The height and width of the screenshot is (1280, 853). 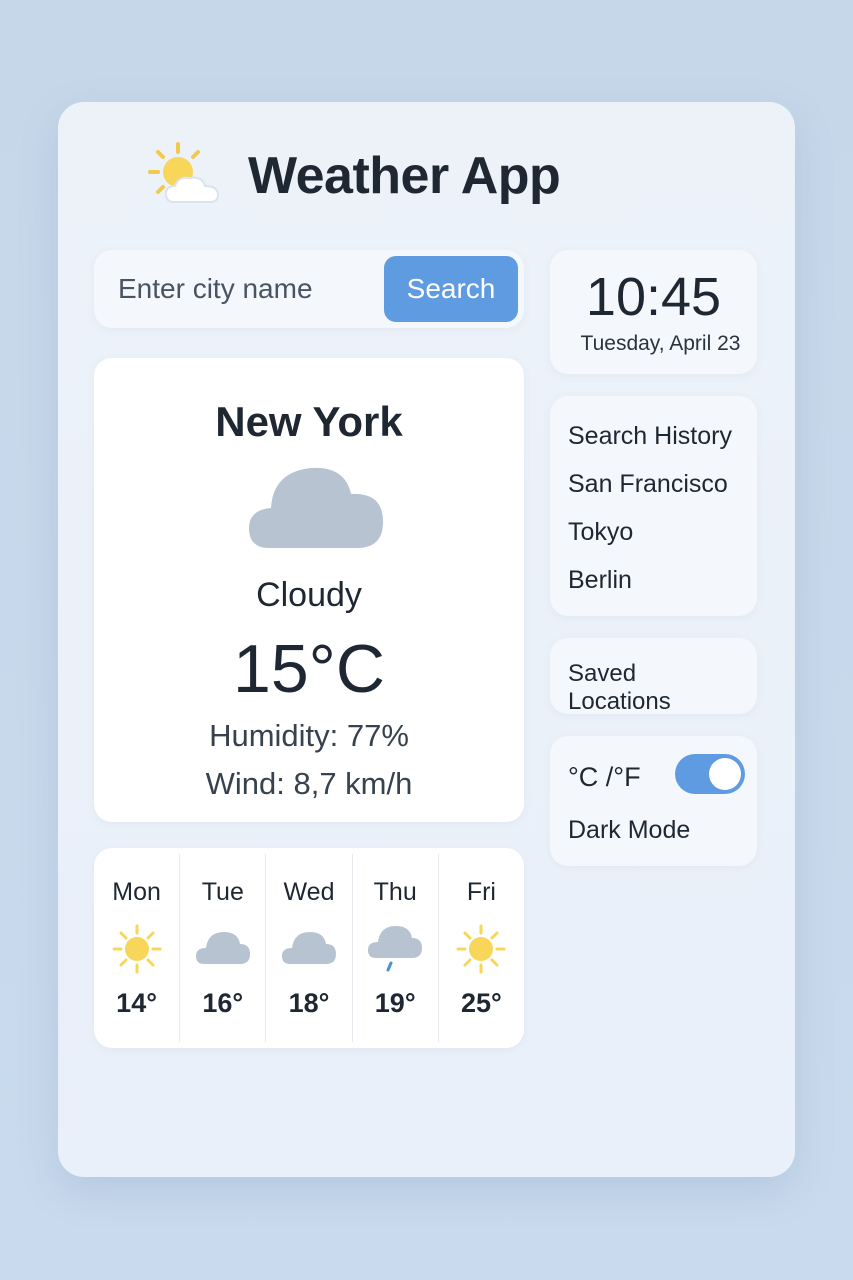 I want to click on app-header: Weather App, so click(x=354, y=176).